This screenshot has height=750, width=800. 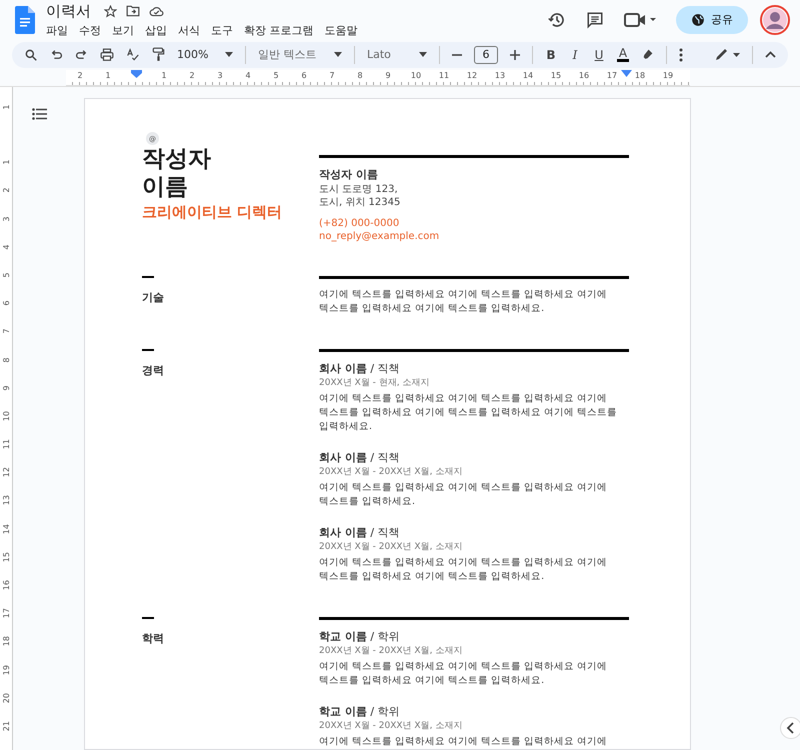 I want to click on ruler-number: 11, so click(x=444, y=75).